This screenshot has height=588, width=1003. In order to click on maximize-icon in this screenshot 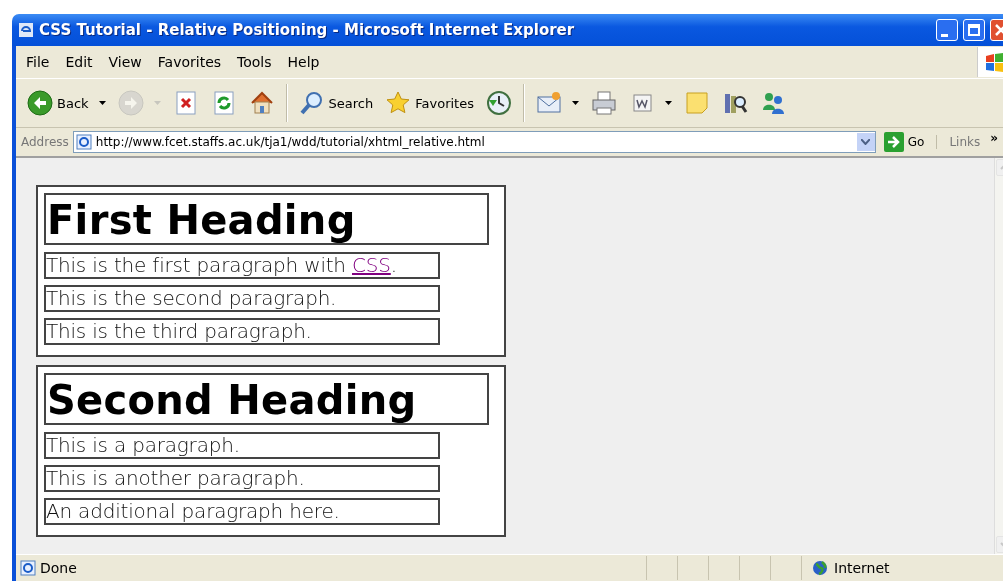, I will do `click(974, 30)`.